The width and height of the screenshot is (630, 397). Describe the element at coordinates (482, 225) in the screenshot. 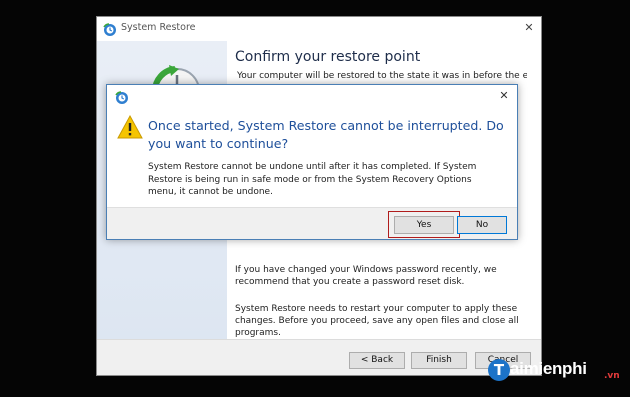

I see `no-button: No` at that location.